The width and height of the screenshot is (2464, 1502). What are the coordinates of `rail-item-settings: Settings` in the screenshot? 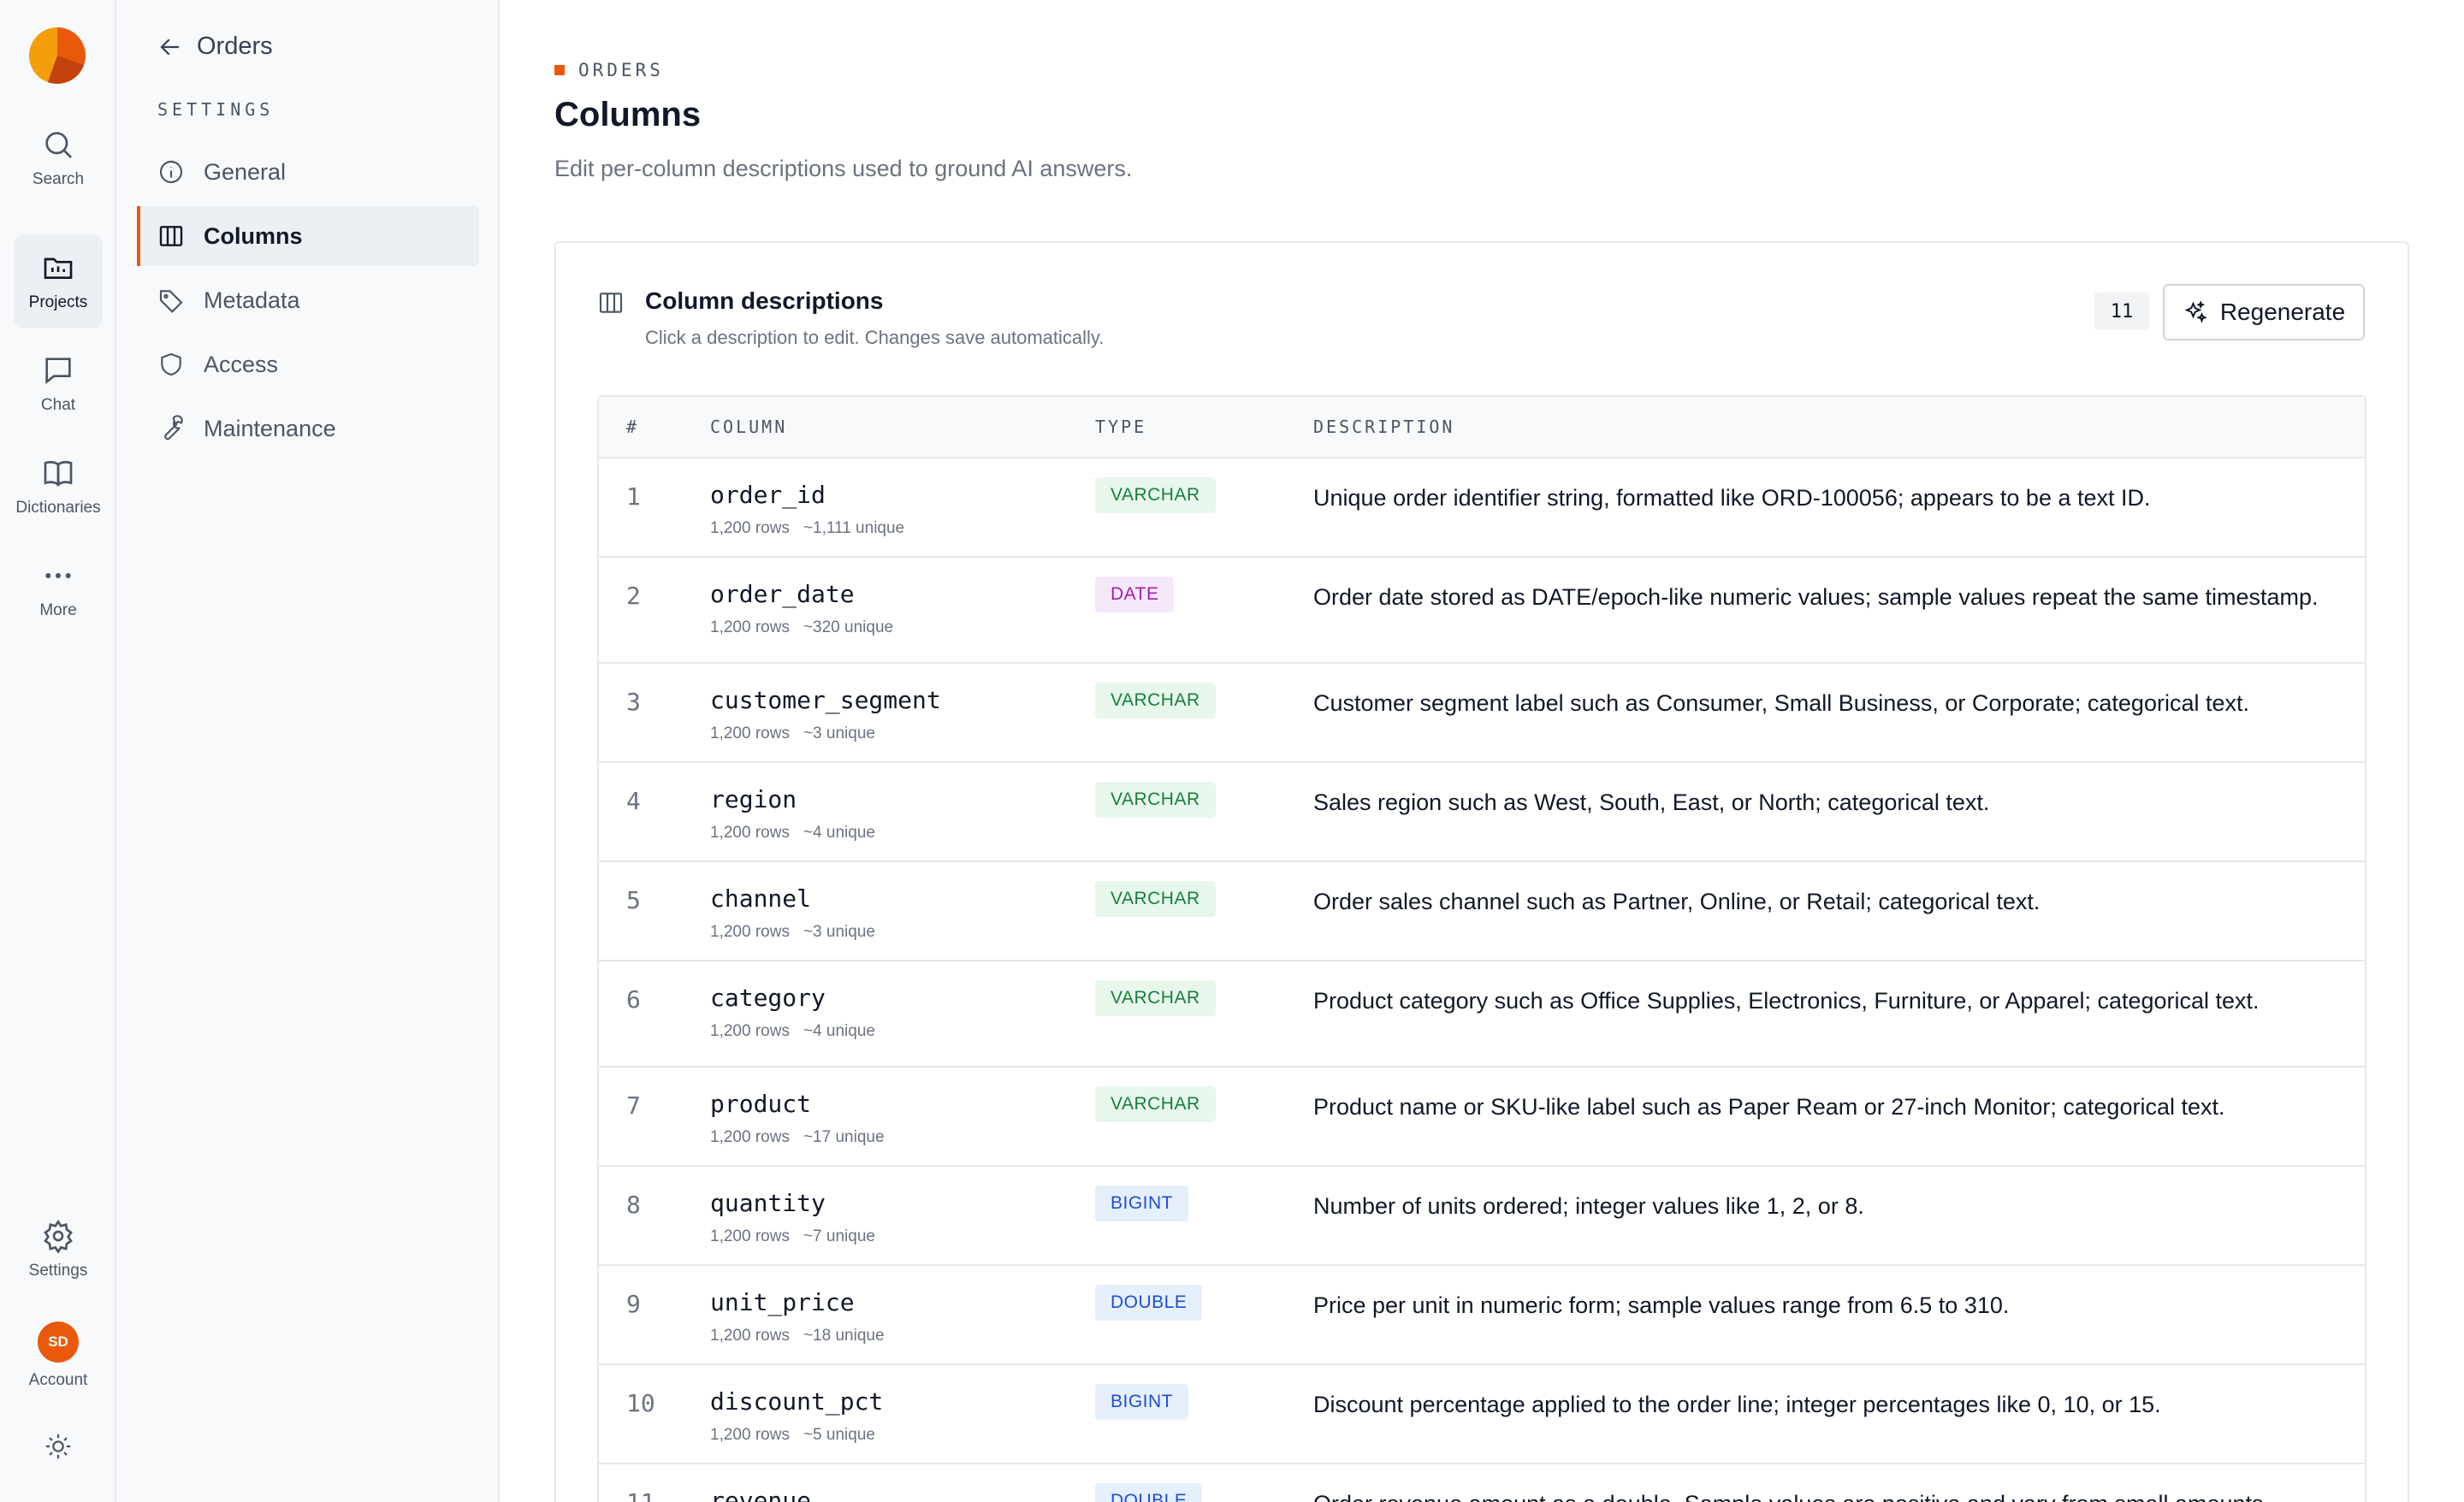 It's located at (58, 1250).